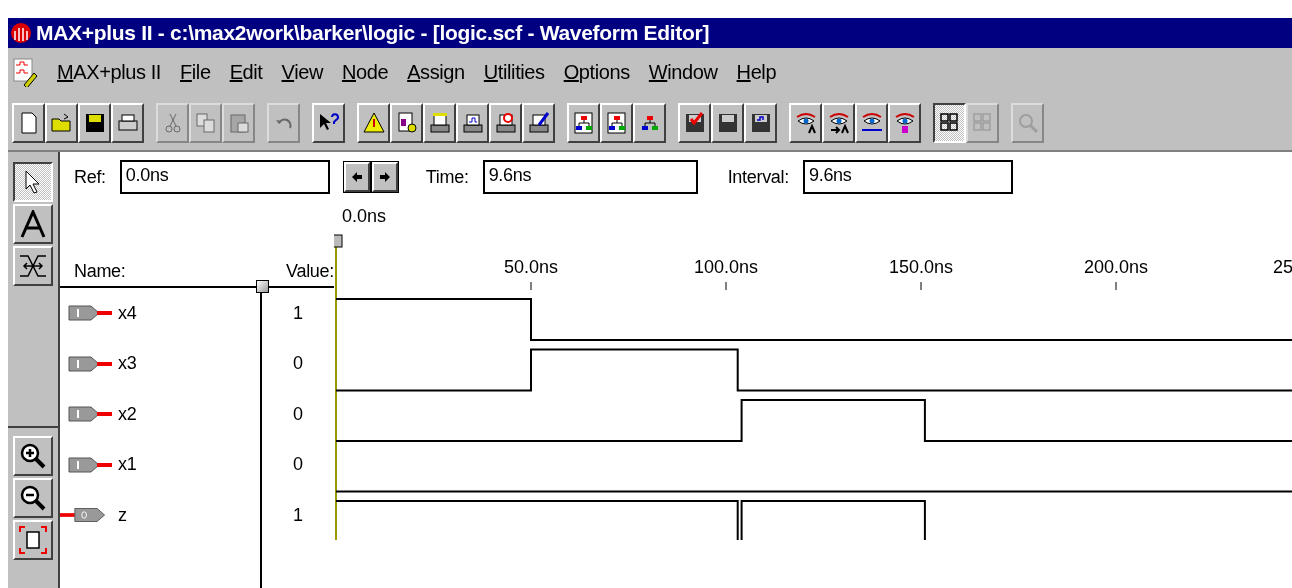 Image resolution: width=1292 pixels, height=588 pixels. I want to click on menu-item: Edit, so click(246, 72).